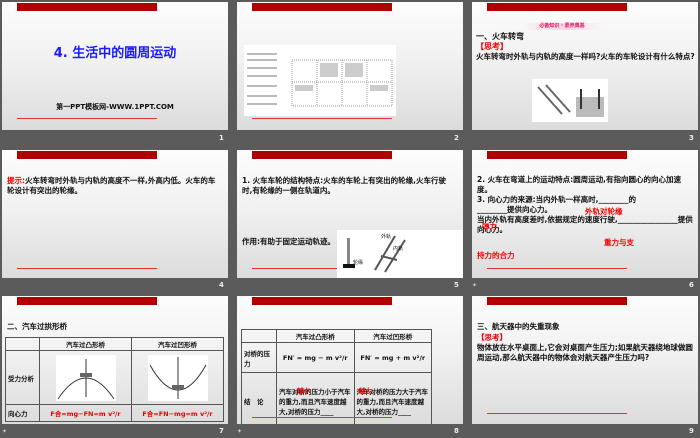  I want to click on formula-convex: F合=mg−FN=m v²/r, so click(85, 413).